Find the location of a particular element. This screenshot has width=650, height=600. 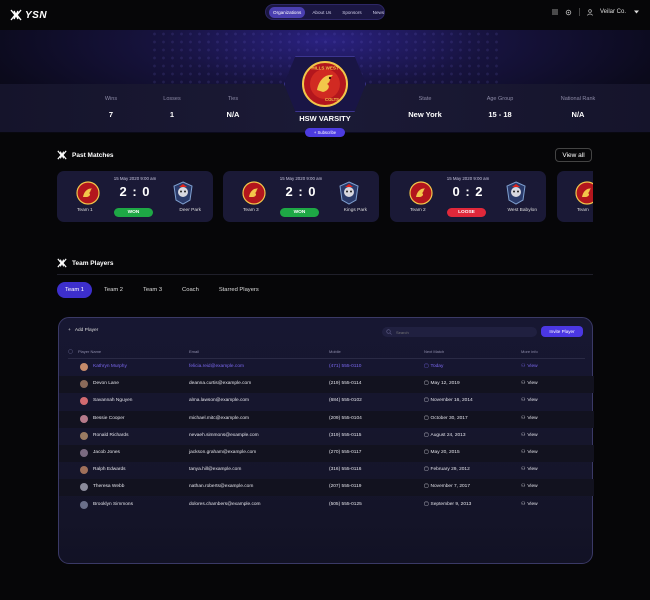

player-name: Jacob Jones is located at coordinates (106, 452).